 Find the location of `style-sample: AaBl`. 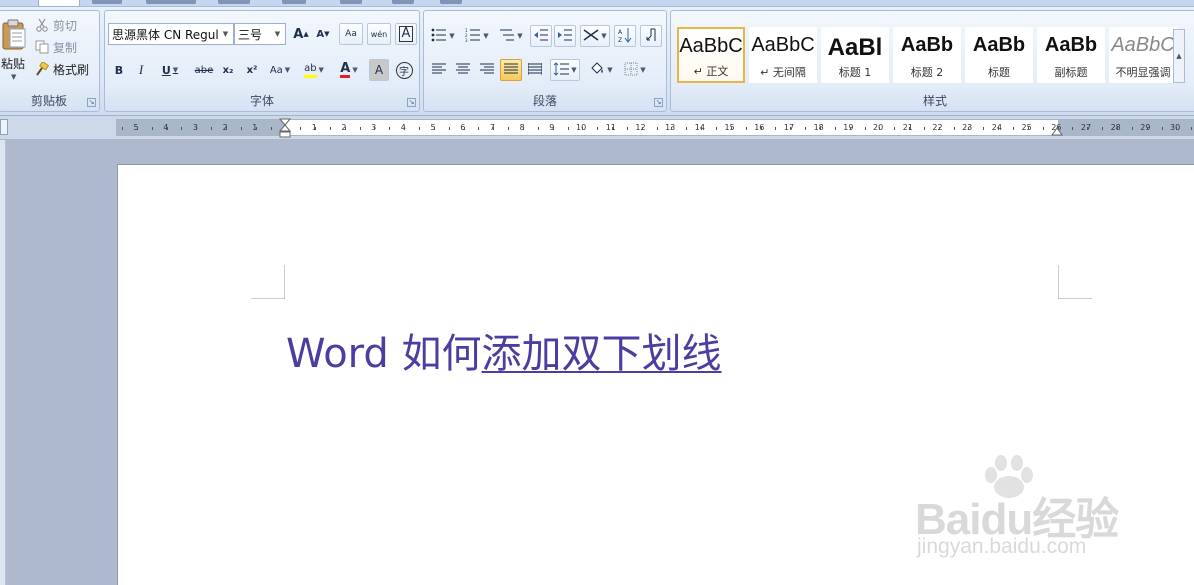

style-sample: AaBl is located at coordinates (855, 47).